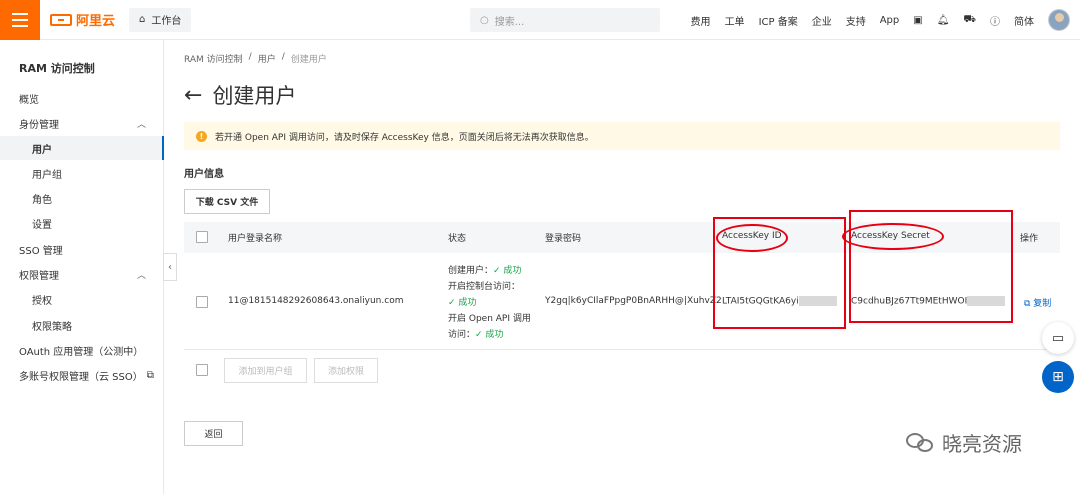 This screenshot has height=494, width=1080. Describe the element at coordinates (82, 123) in the screenshot. I see `sidebar-item-identity: 身份管理 ︿` at that location.